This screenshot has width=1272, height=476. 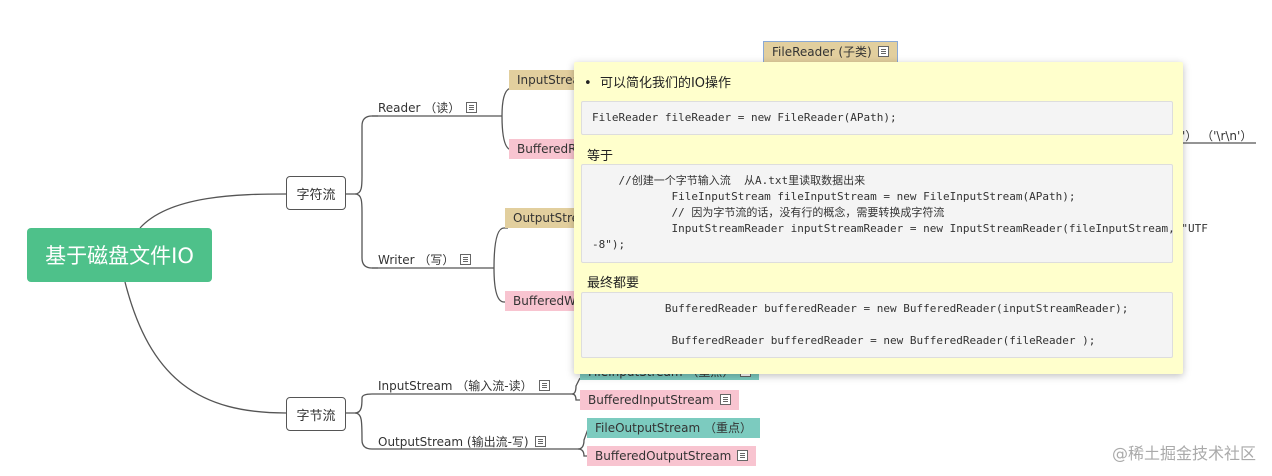 I want to click on reader-label: Reader （读）, so click(x=419, y=108).